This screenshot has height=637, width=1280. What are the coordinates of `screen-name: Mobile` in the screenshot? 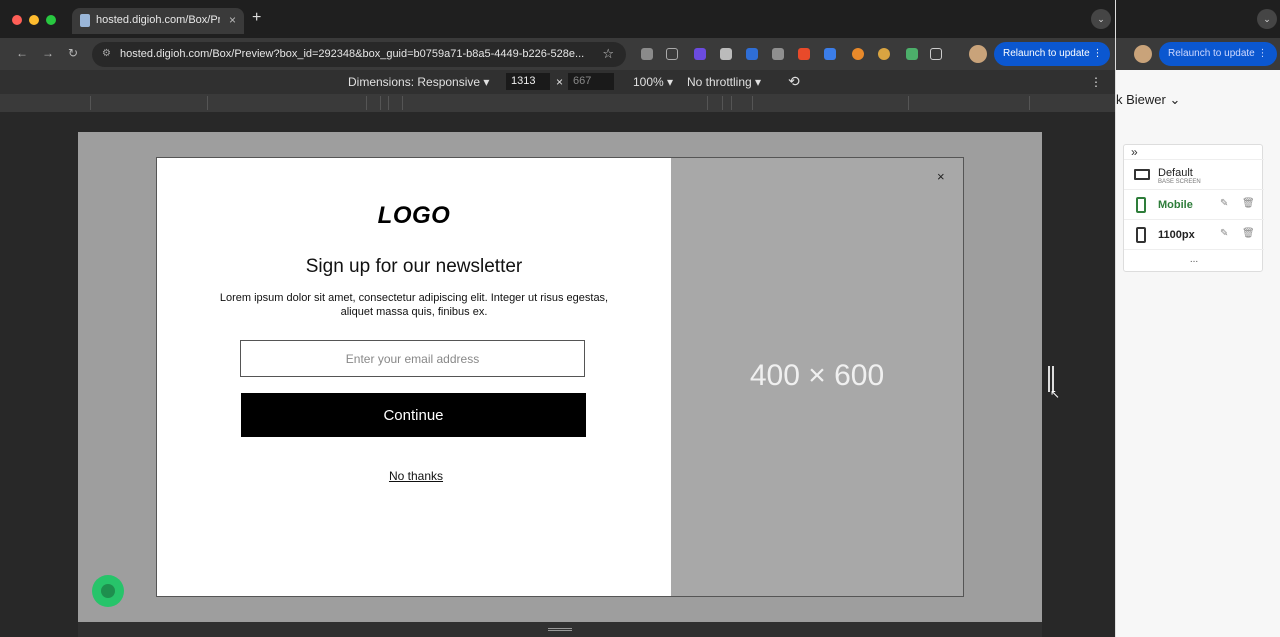 It's located at (1175, 205).